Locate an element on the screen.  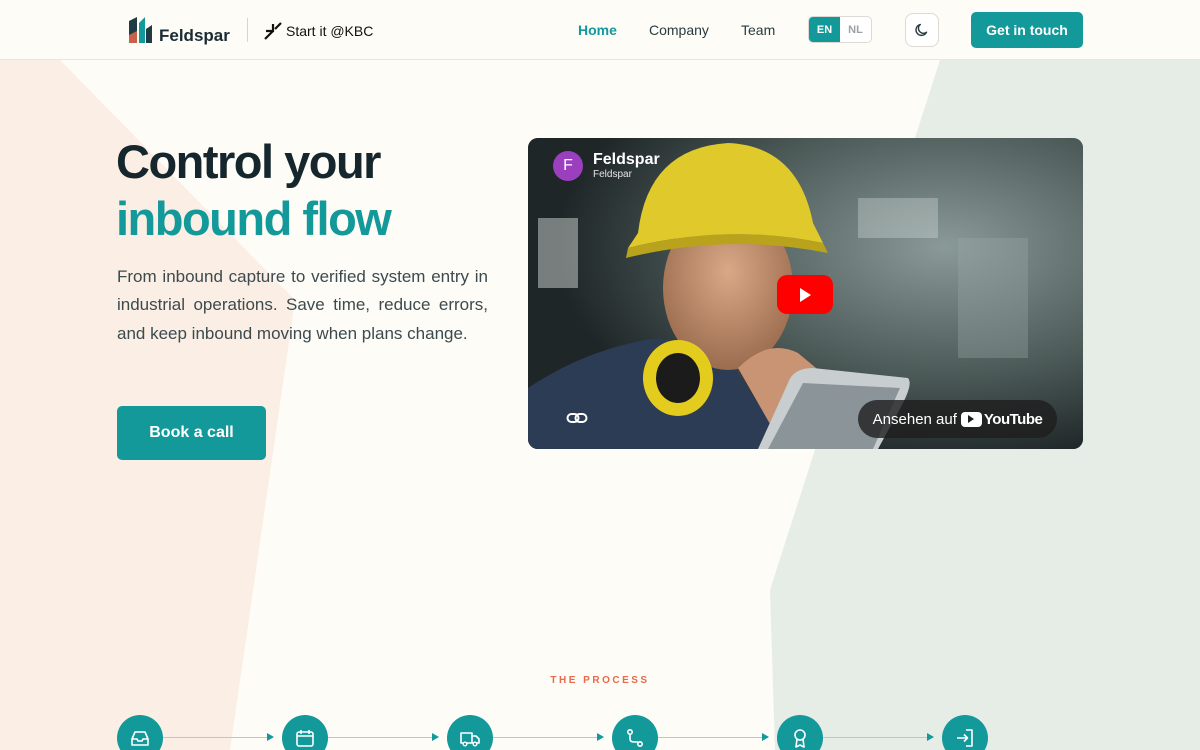
nav-company: Company is located at coordinates (679, 30).